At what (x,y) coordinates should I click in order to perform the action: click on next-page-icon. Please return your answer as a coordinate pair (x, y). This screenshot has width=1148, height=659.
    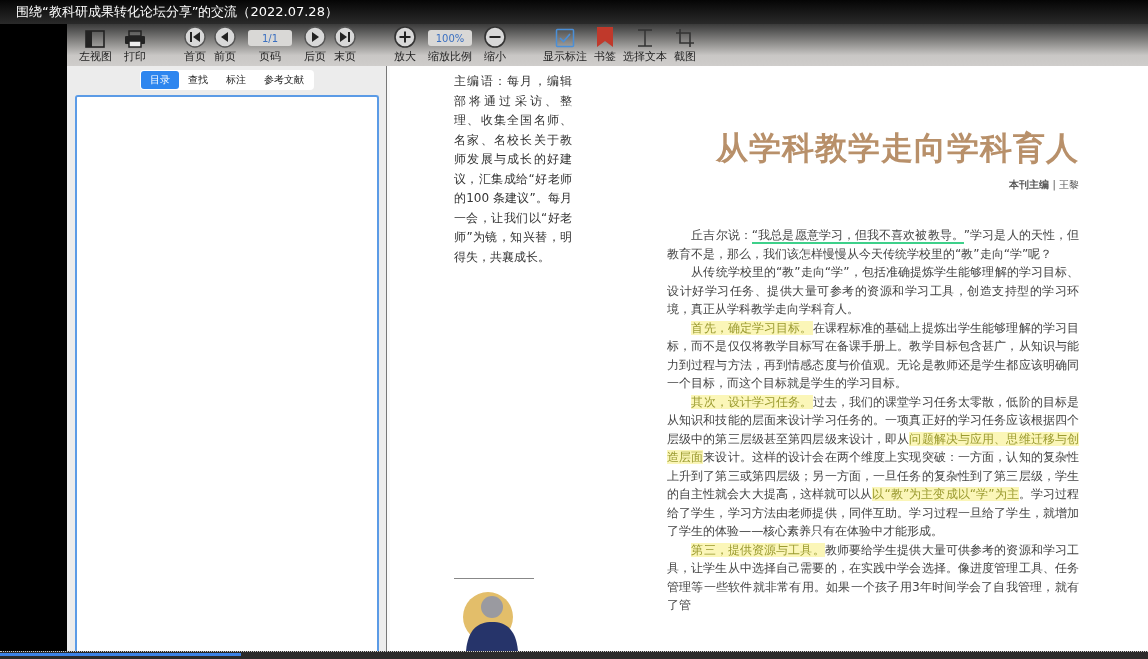
    Looking at the image, I should click on (315, 37).